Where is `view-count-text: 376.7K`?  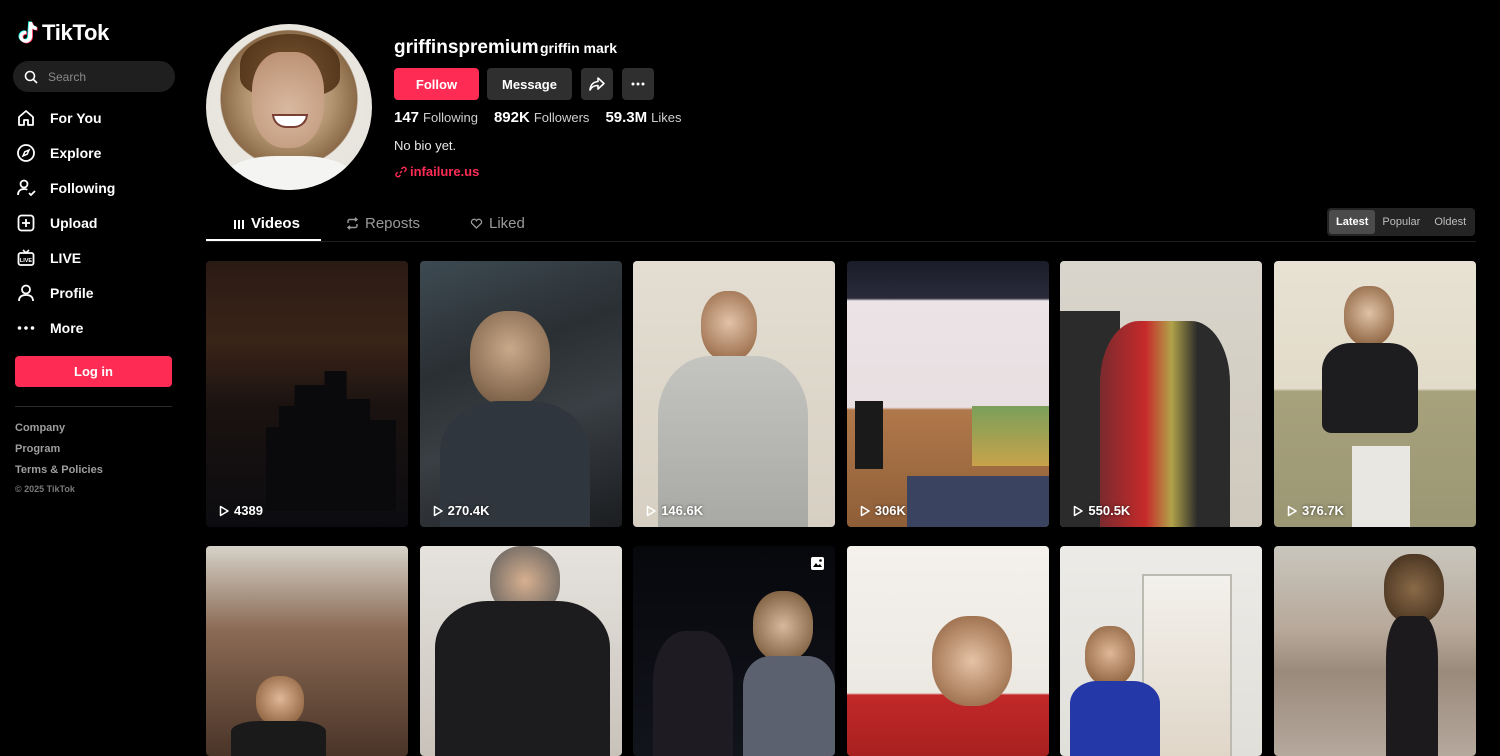 view-count-text: 376.7K is located at coordinates (1323, 510).